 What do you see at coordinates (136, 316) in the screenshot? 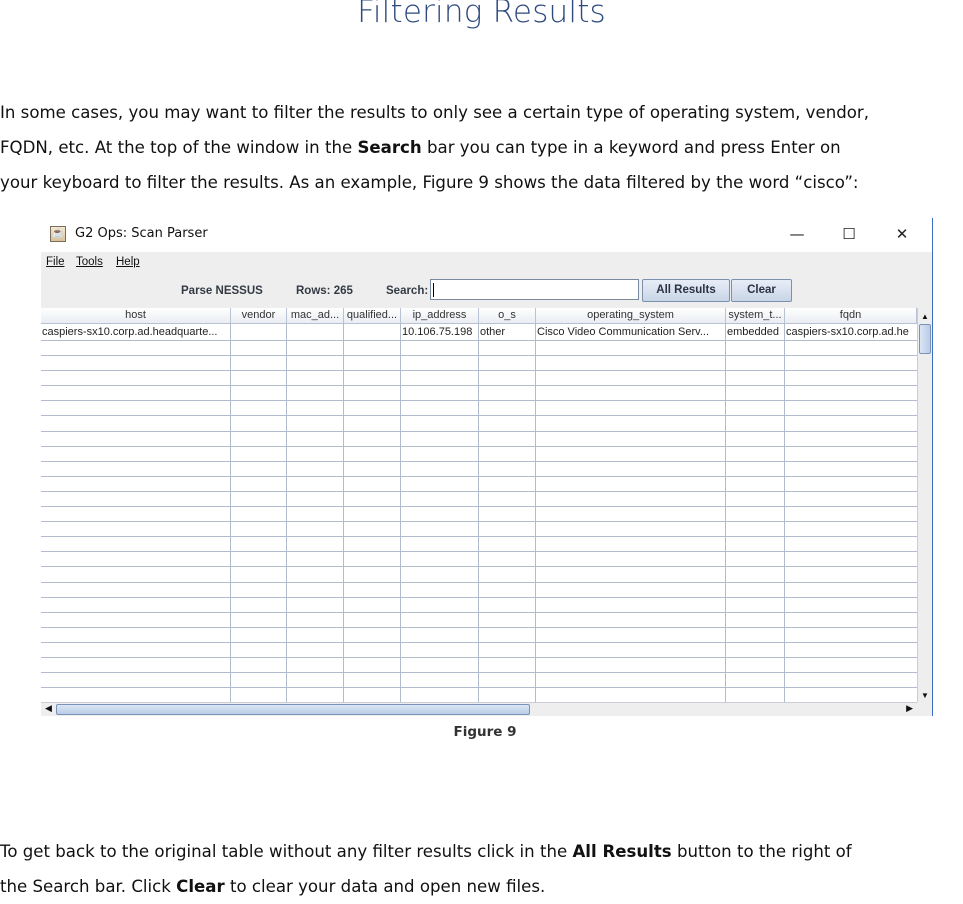
I see `column-header: host` at bounding box center [136, 316].